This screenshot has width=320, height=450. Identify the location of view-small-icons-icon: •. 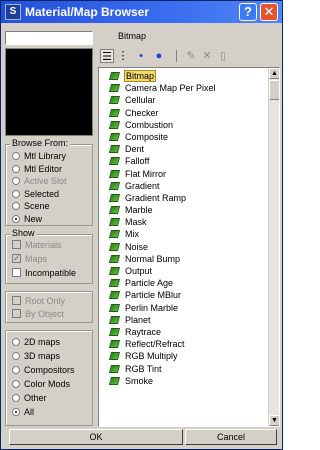
(141, 56).